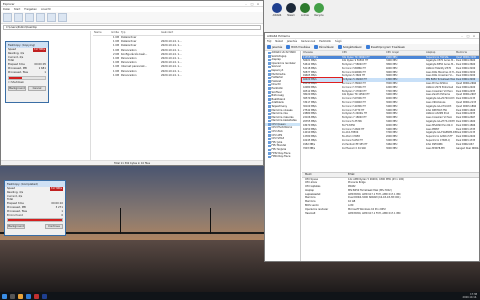  I want to click on speed-value: 317 MB/s, so click(56, 189).